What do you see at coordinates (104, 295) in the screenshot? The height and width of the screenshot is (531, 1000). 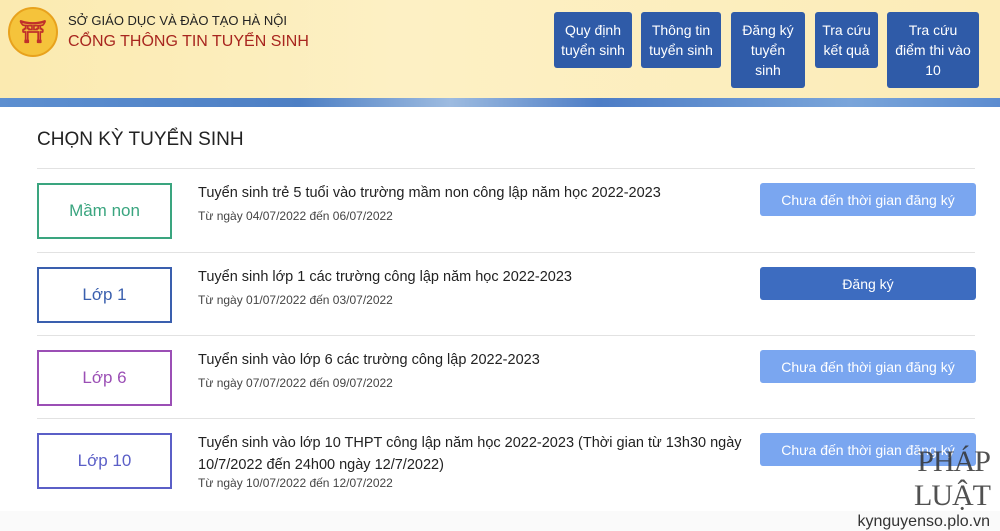 I see `level-badge: Lớp 1` at bounding box center [104, 295].